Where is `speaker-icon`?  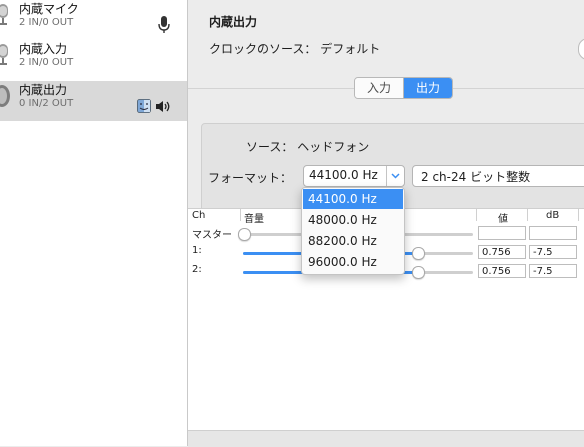 speaker-icon is located at coordinates (163, 106).